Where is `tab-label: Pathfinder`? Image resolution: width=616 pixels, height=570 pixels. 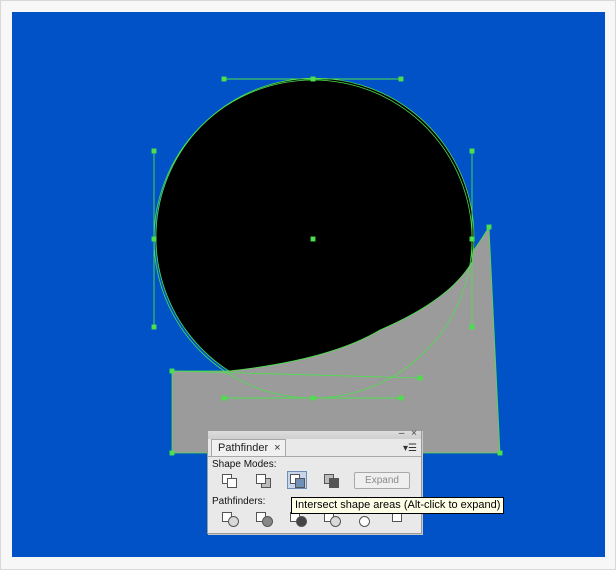 tab-label: Pathfinder is located at coordinates (243, 448).